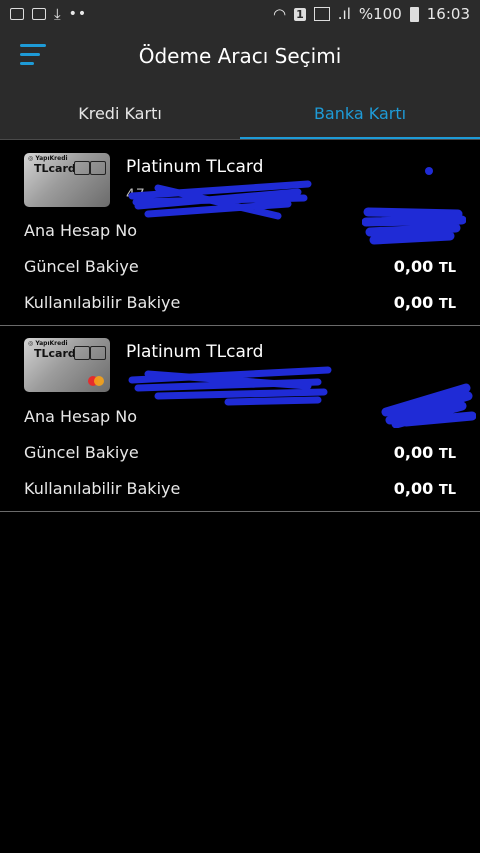 The width and height of the screenshot is (480, 853). I want to click on status-bar: ⤓ •• ◠ 1 .ıl %100 16:03, so click(240, 14).